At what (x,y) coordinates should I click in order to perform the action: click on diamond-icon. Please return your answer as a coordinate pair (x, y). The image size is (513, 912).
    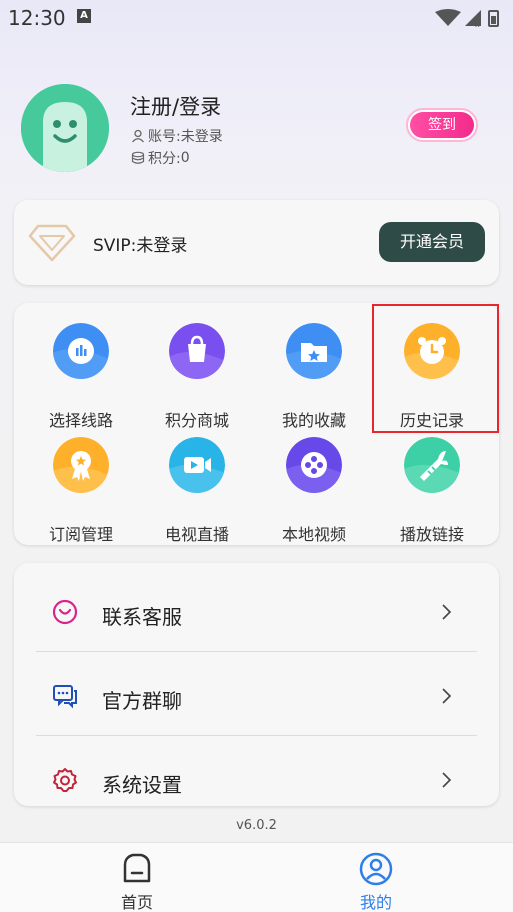
    Looking at the image, I should click on (52, 243).